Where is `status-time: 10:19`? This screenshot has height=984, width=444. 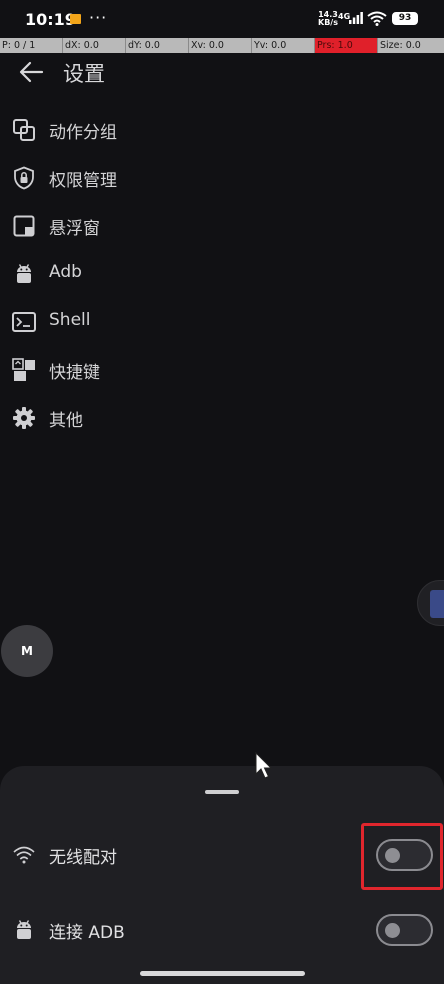 status-time: 10:19 is located at coordinates (50, 19).